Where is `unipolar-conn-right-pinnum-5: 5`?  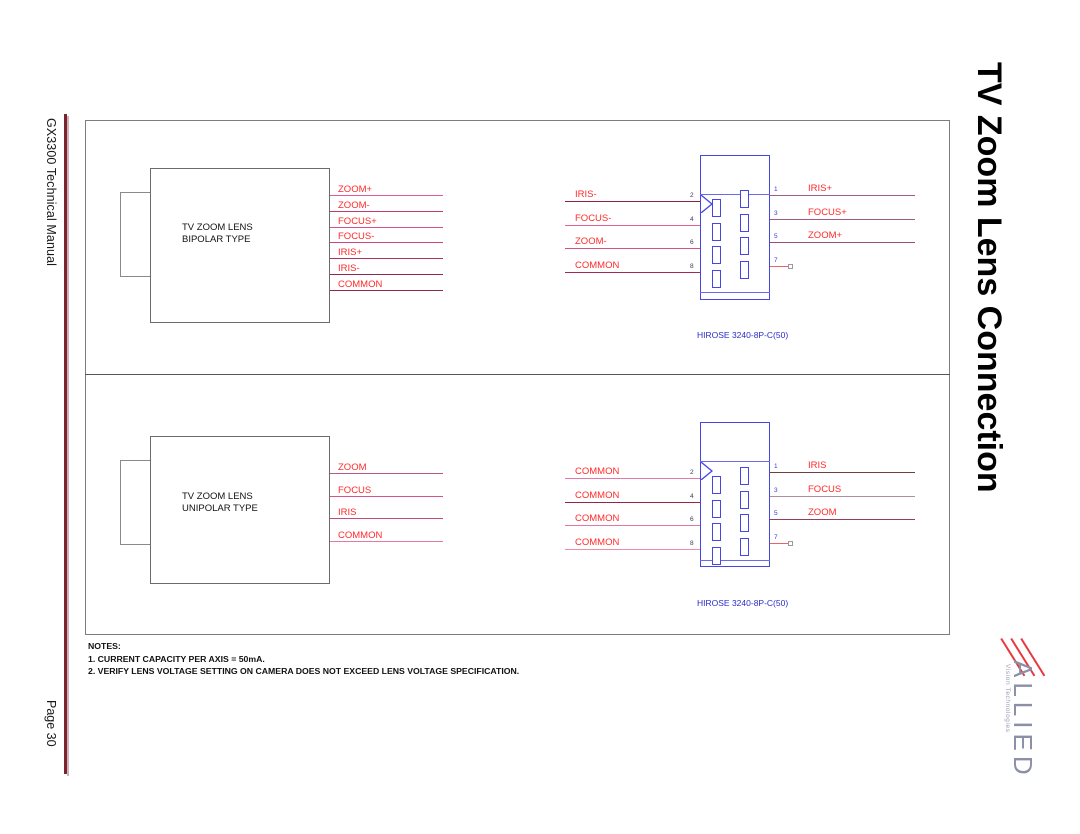
unipolar-conn-right-pinnum-5: 5 is located at coordinates (776, 513).